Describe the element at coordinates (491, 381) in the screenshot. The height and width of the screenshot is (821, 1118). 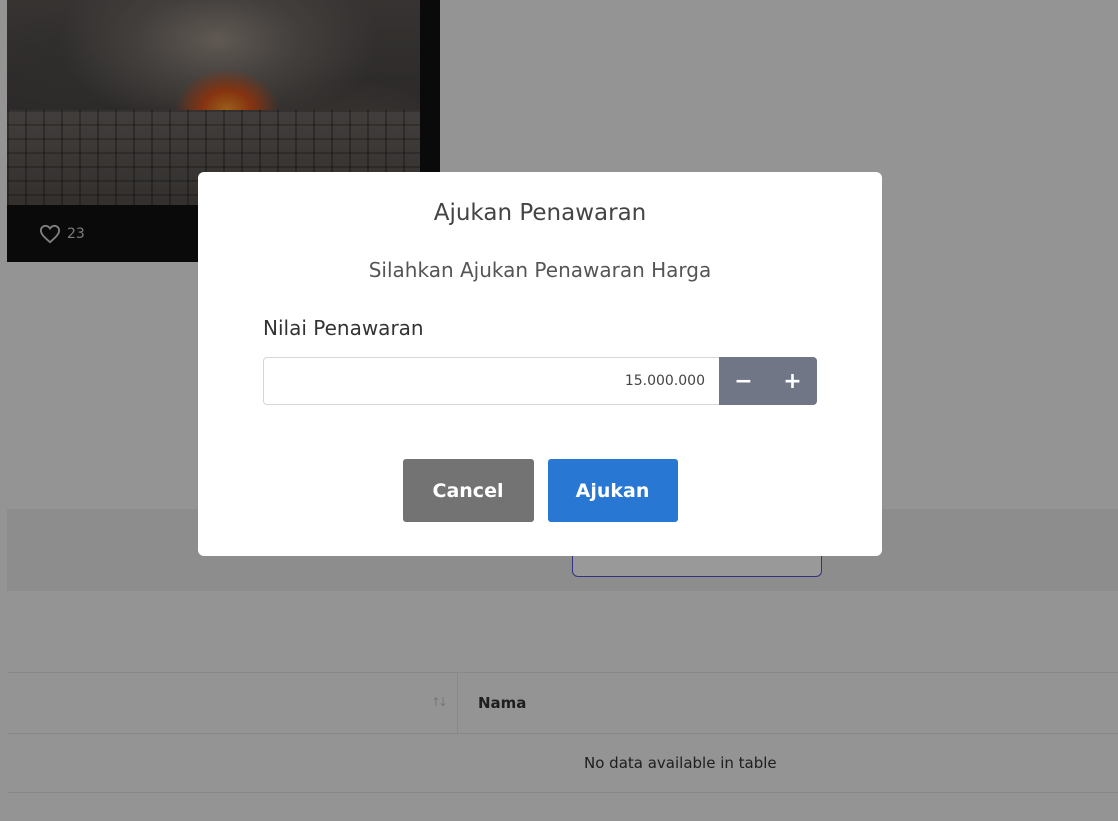
I see `bid-amount-input` at that location.